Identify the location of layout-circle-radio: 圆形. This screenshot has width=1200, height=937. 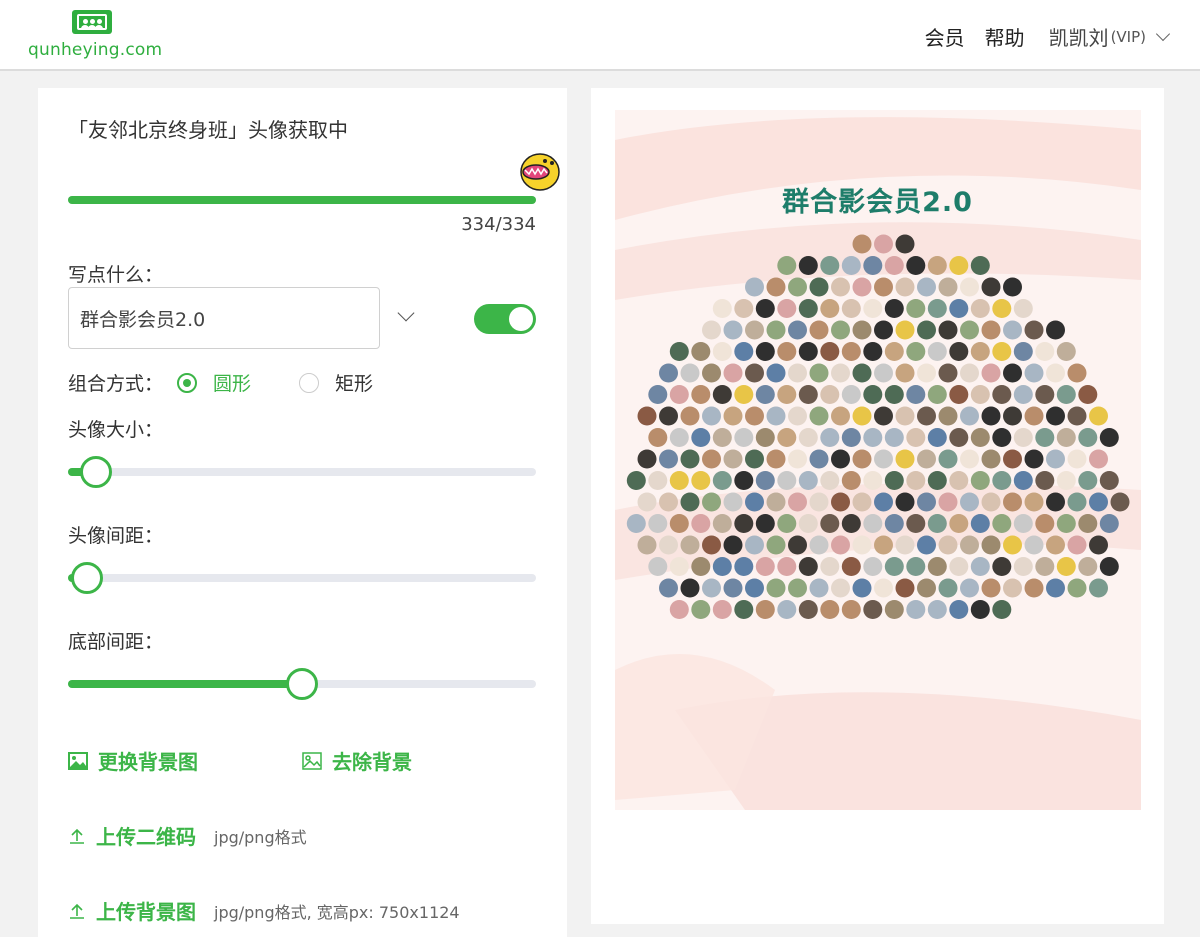
(214, 382).